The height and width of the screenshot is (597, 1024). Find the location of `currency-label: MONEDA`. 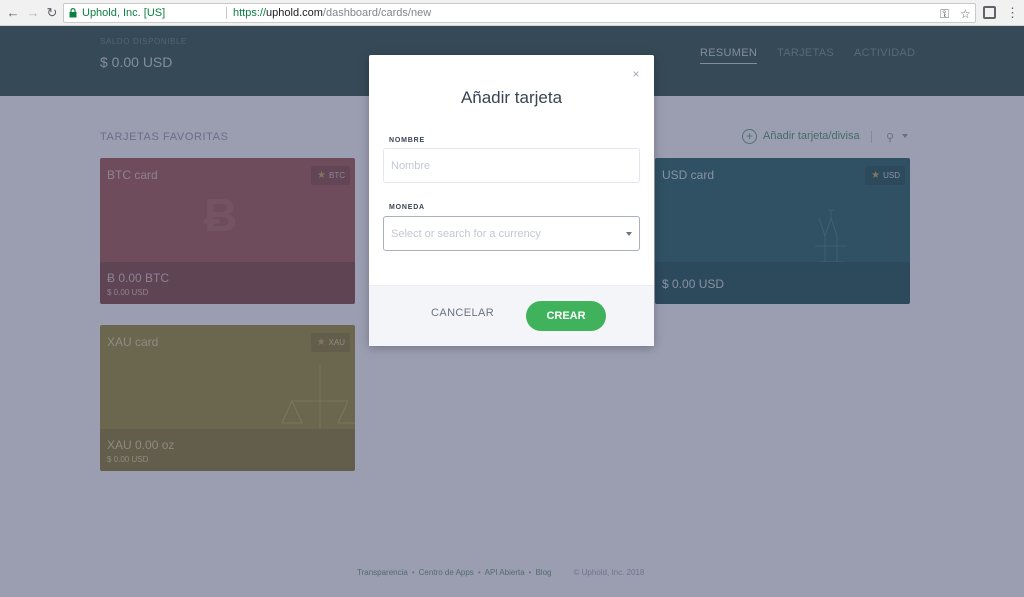

currency-label: MONEDA is located at coordinates (407, 207).